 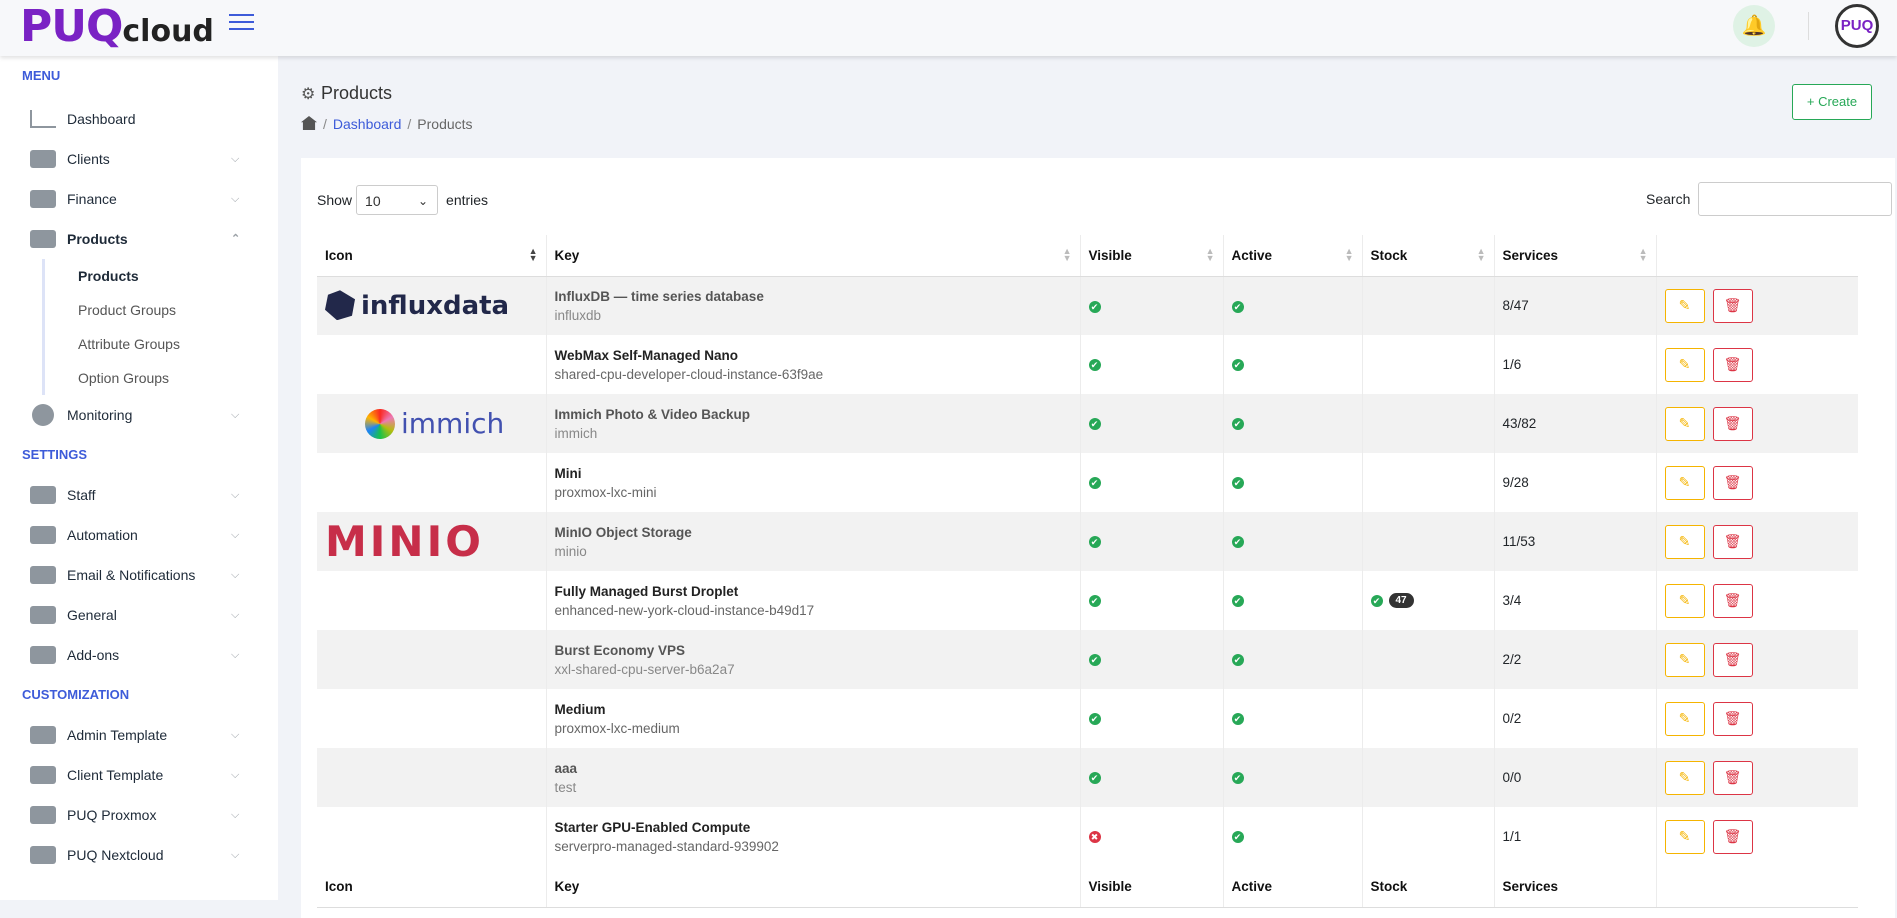 What do you see at coordinates (565, 787) in the screenshot?
I see `product-key: test` at bounding box center [565, 787].